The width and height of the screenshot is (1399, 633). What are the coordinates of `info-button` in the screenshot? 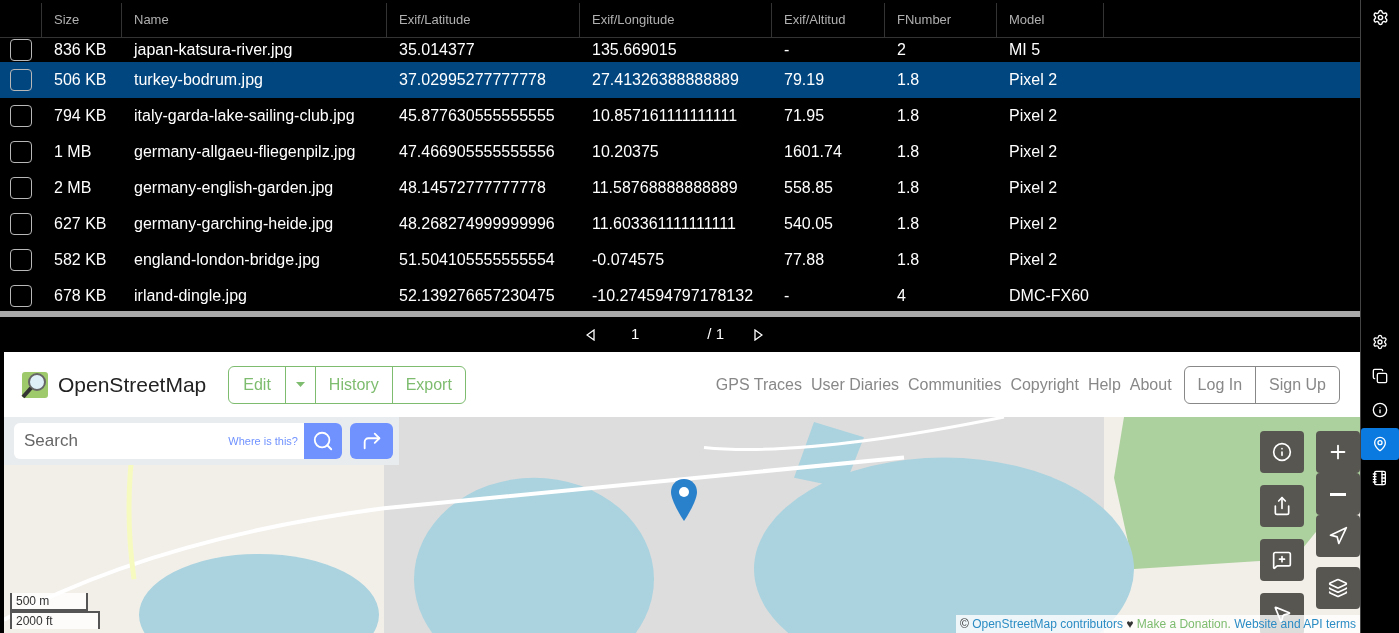 It's located at (1282, 452).